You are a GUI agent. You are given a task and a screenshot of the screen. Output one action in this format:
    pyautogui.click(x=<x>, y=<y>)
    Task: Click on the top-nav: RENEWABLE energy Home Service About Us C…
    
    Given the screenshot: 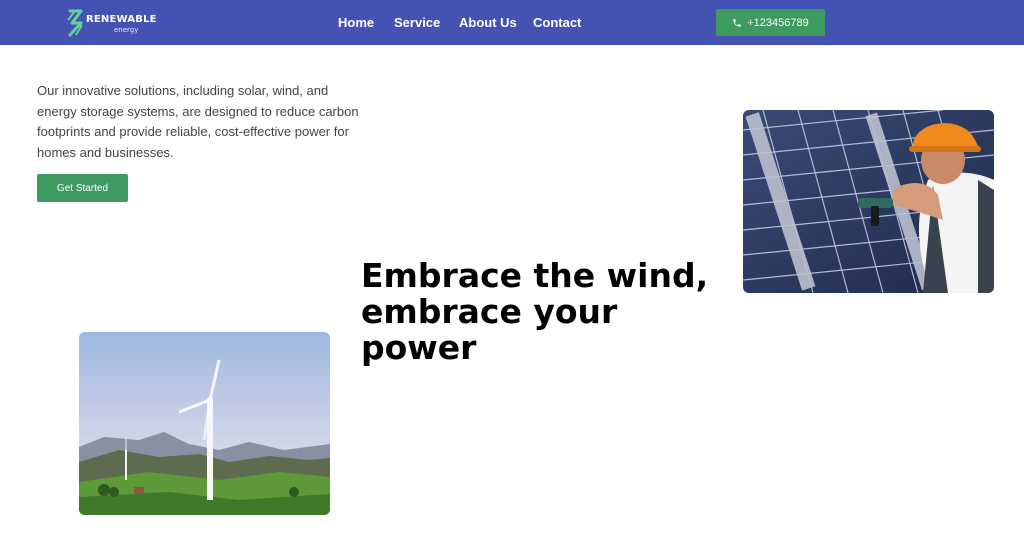 What is the action you would take?
    pyautogui.click(x=512, y=22)
    